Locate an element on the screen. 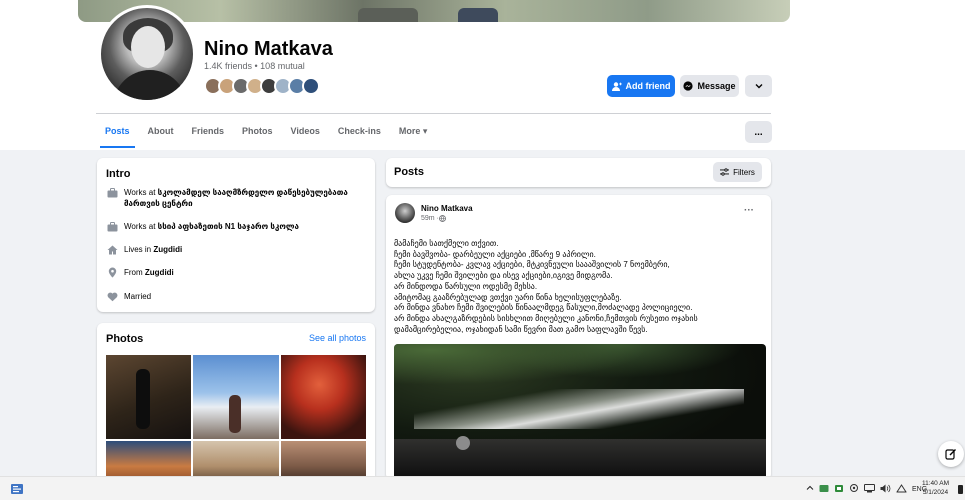 This screenshot has width=965, height=500. taskbar: ENG 11:40 AM 5/1/2024 is located at coordinates (482, 488).